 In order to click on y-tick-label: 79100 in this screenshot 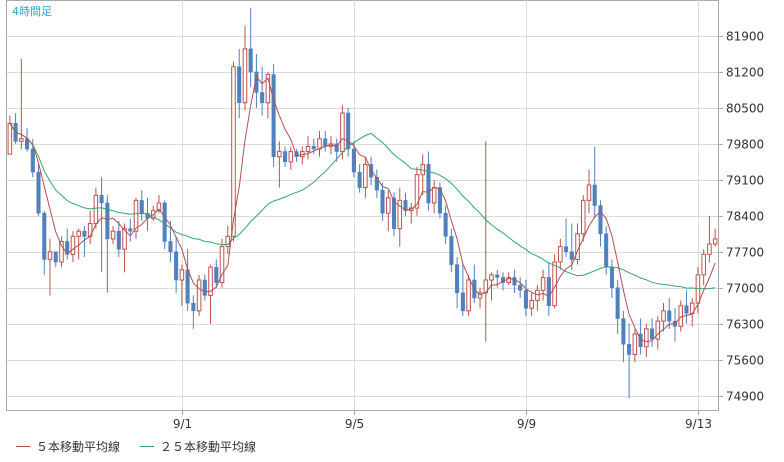, I will do `click(745, 181)`.